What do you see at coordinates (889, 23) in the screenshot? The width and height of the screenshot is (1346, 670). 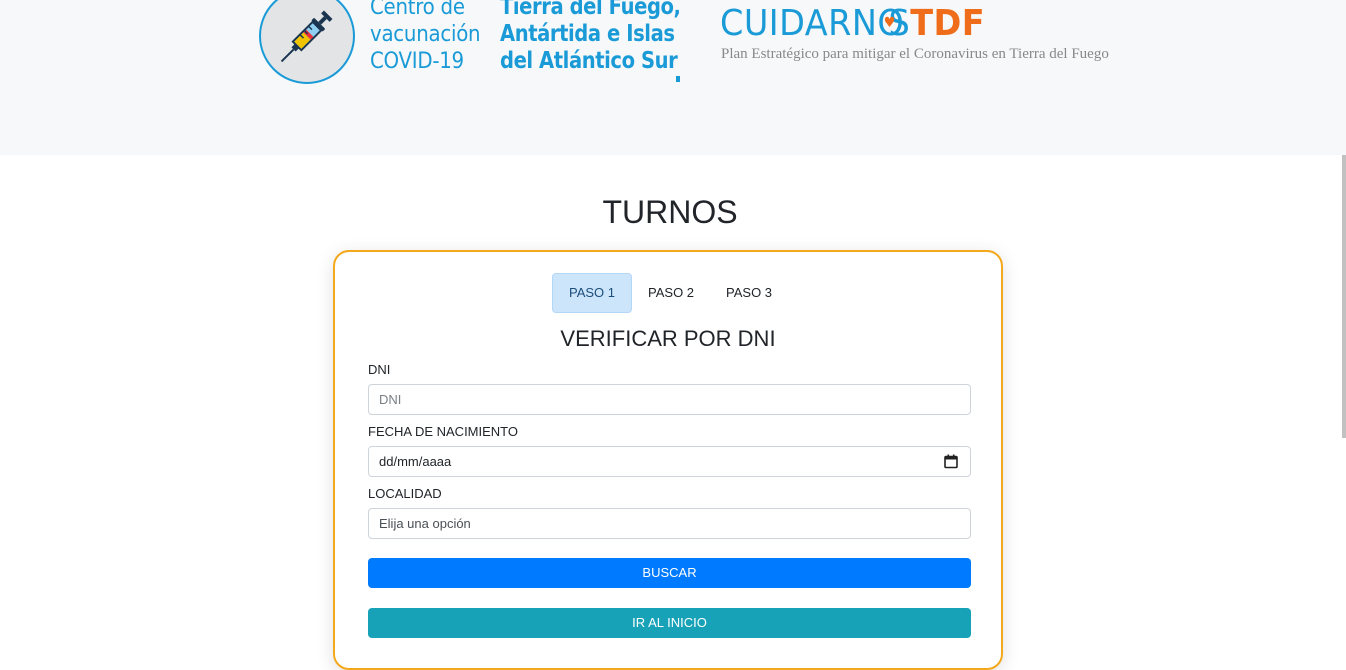 I see `heart-icon: ♥` at bounding box center [889, 23].